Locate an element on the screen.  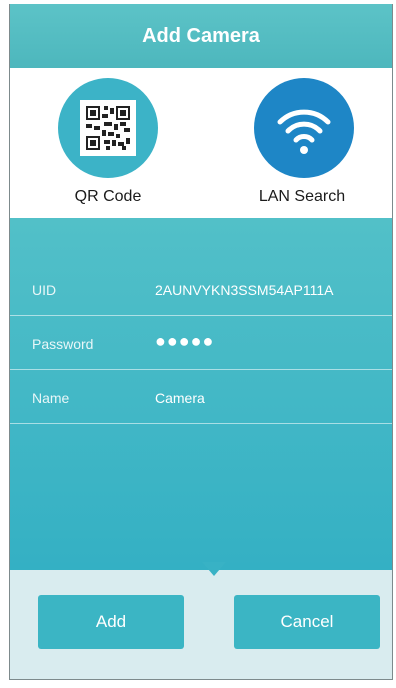
lan-search-label: LAN Search is located at coordinates (302, 196).